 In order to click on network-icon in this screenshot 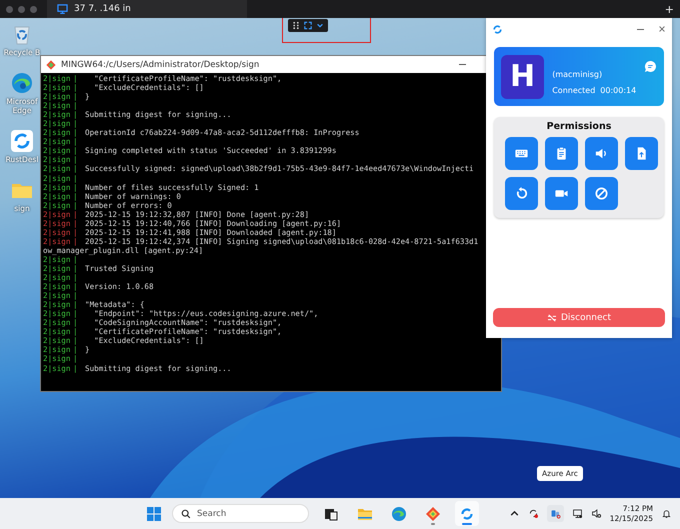, I will do `click(577, 513)`.